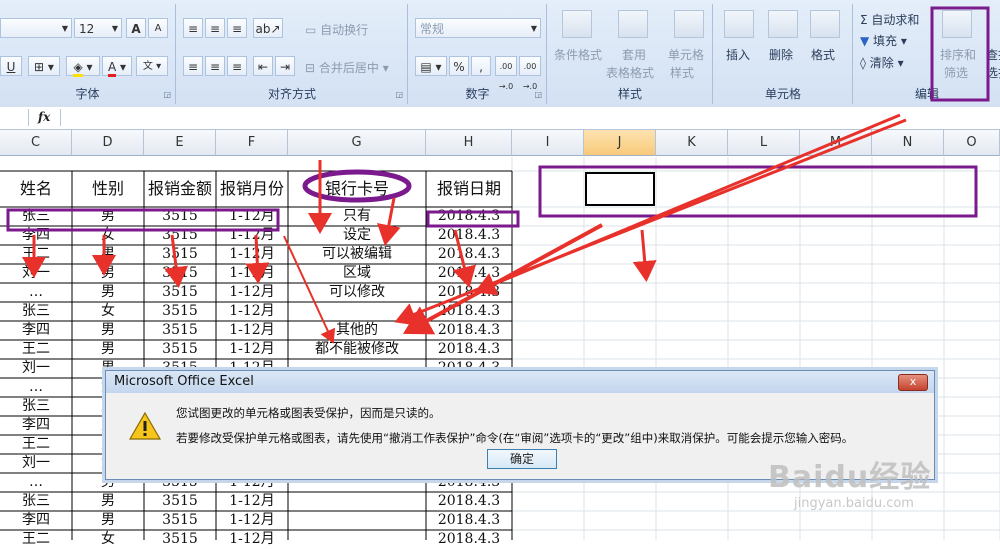 This screenshot has height=549, width=1000. Describe the element at coordinates (469, 143) in the screenshot. I see `column-header-h: H` at that location.